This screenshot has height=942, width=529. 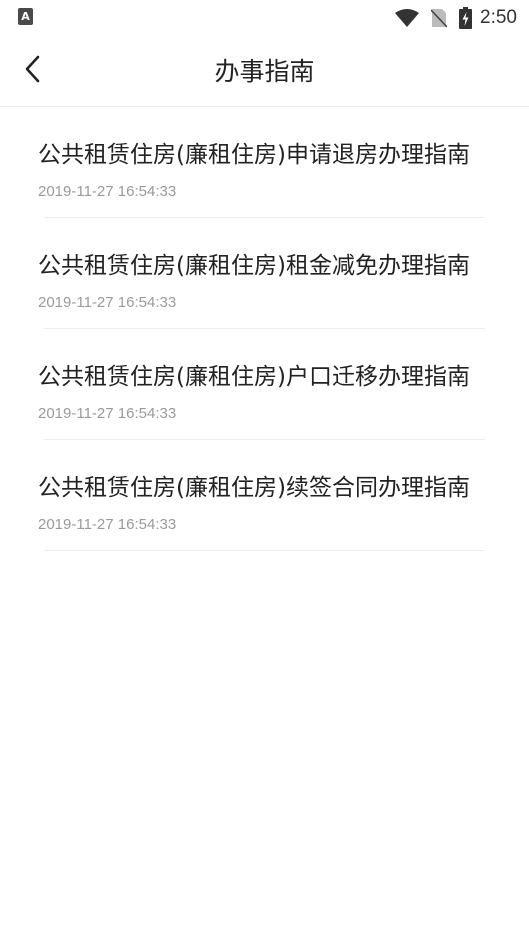 I want to click on guide-title: 公共租赁住房(廉租住房)租金减免办理指南, so click(x=254, y=266).